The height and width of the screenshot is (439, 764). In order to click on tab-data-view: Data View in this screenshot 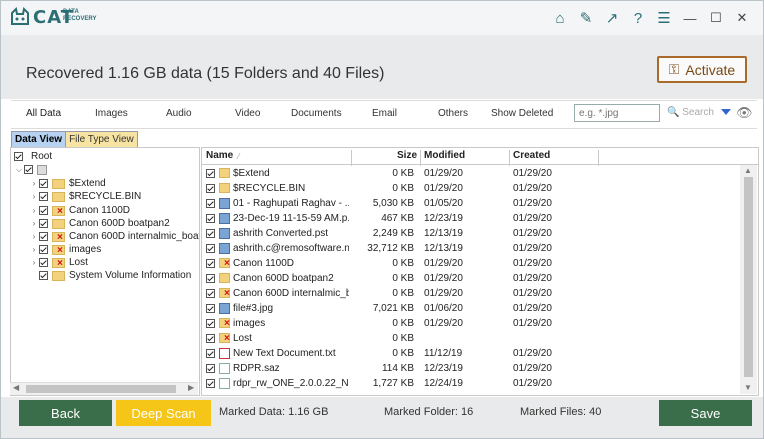, I will do `click(39, 139)`.